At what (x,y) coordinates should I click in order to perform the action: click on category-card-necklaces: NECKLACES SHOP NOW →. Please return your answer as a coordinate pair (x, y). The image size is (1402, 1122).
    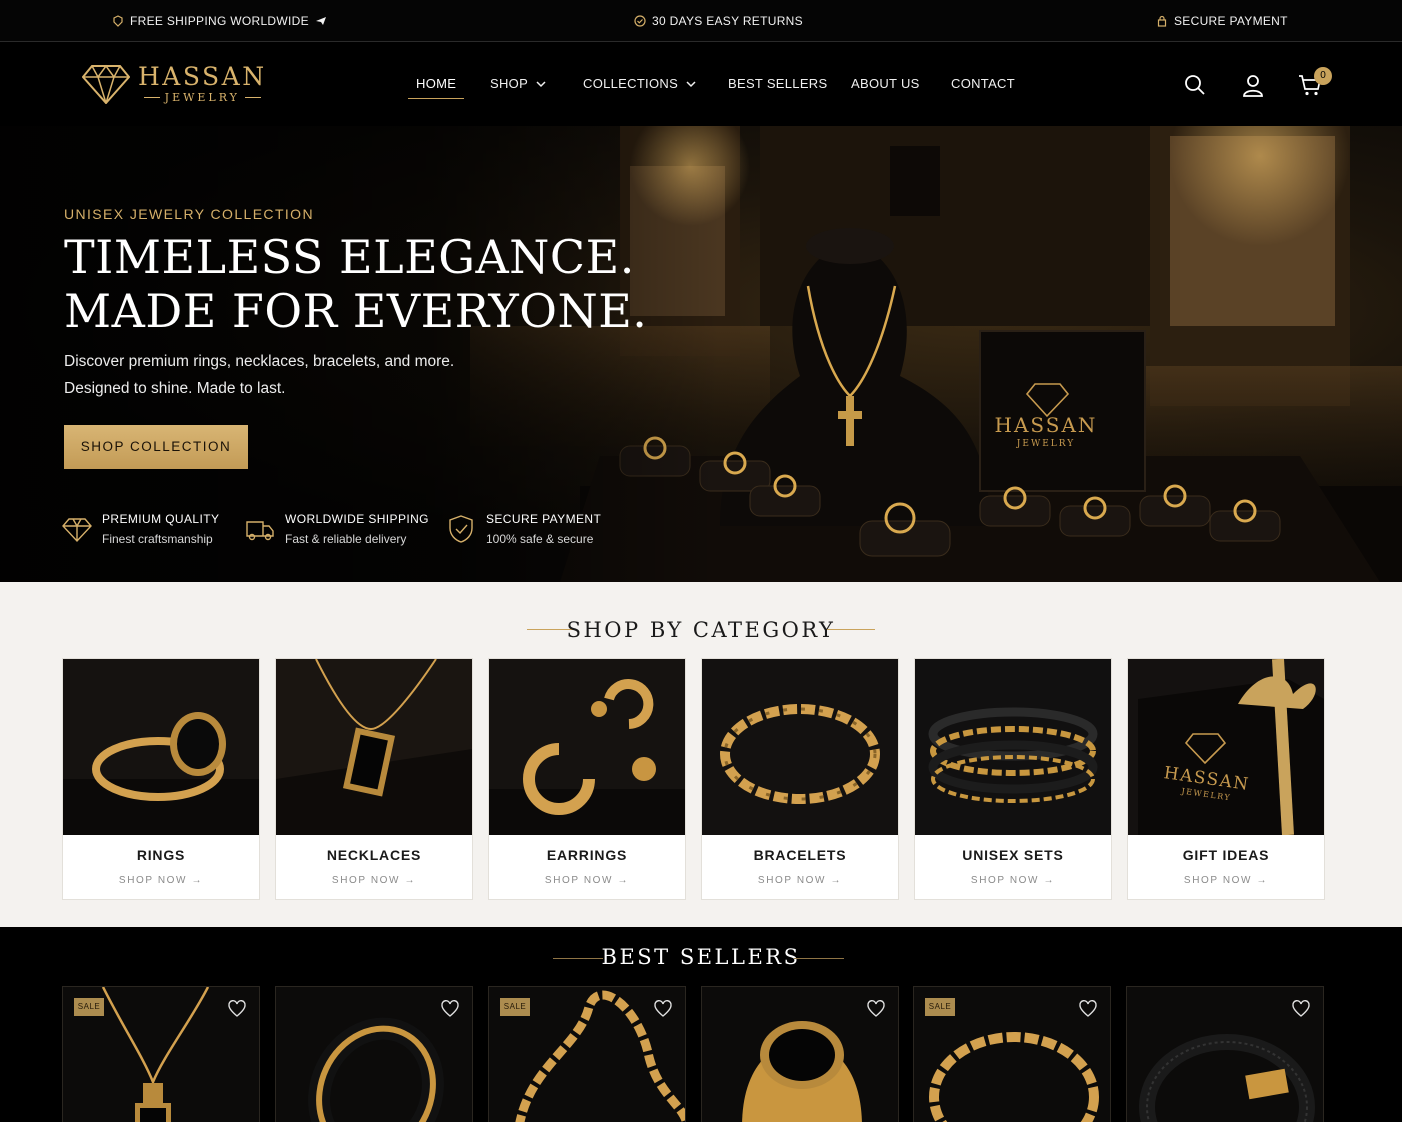
    Looking at the image, I should click on (374, 779).